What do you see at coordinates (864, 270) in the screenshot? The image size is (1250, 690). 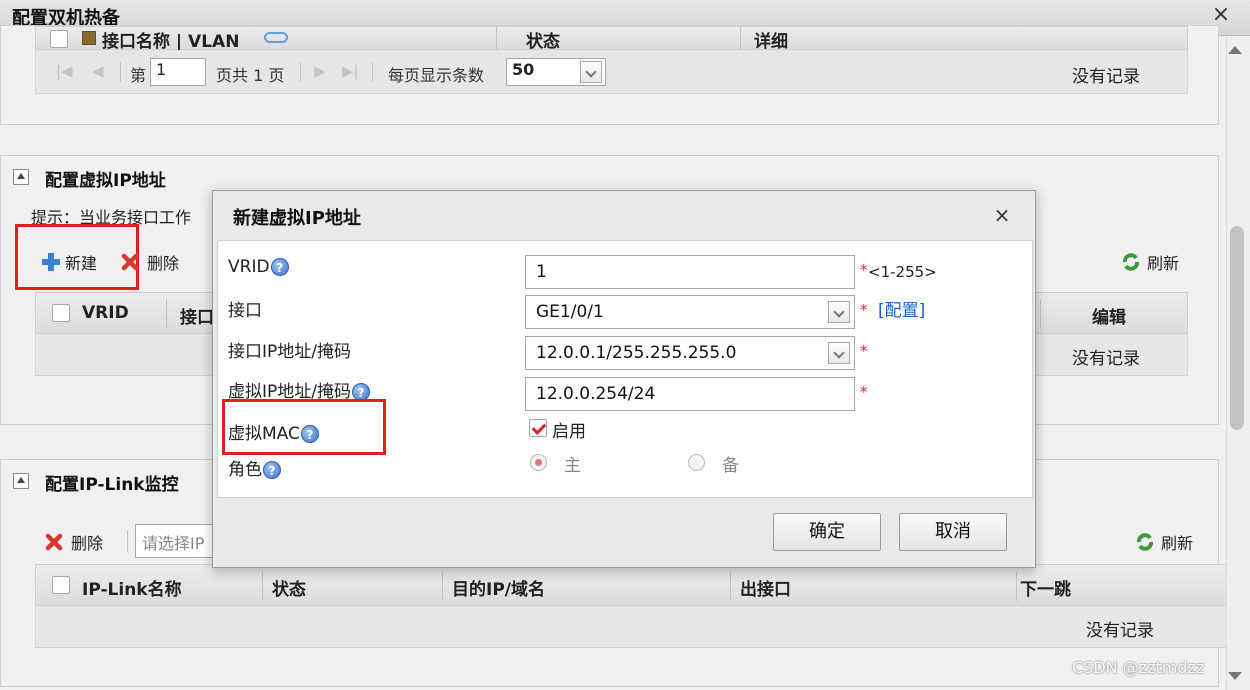 I see `vrid-required-mark: *` at bounding box center [864, 270].